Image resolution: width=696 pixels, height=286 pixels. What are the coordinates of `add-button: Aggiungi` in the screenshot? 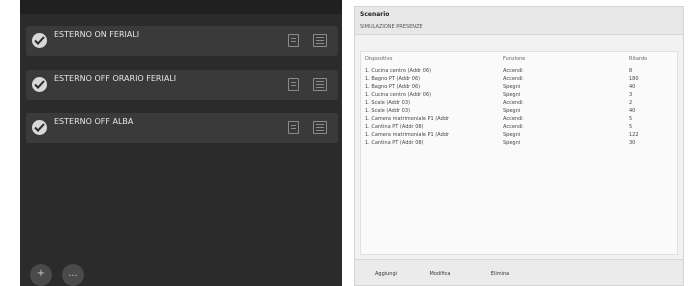 It's located at (386, 274).